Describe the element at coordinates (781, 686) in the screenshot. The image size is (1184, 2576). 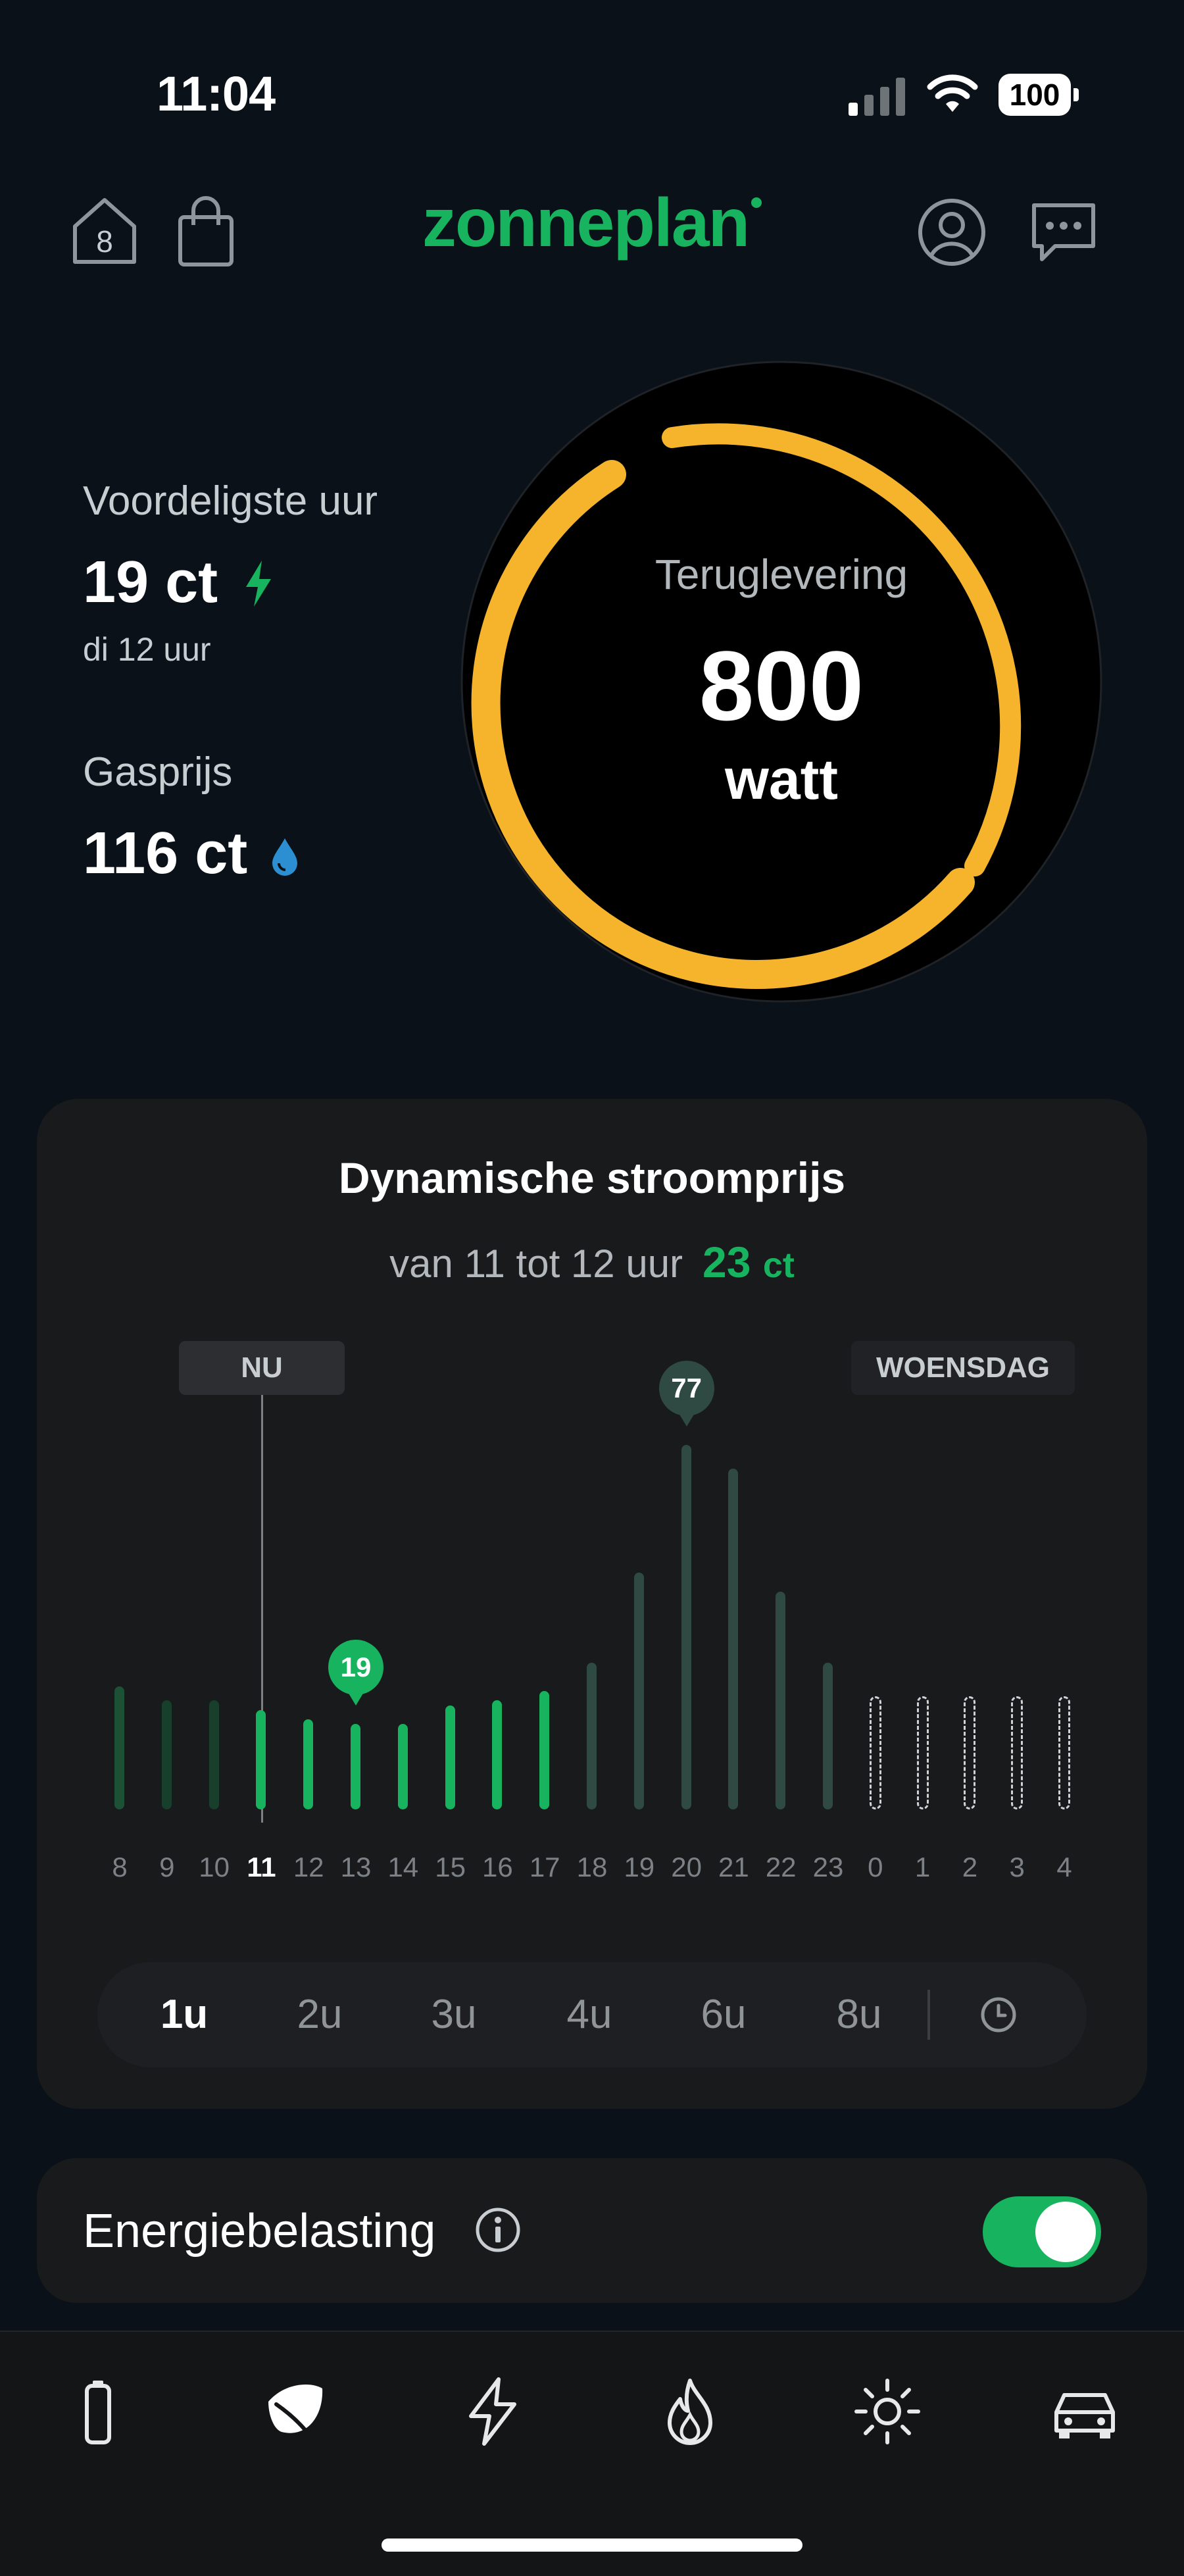
I see `gauge-value: 800` at that location.